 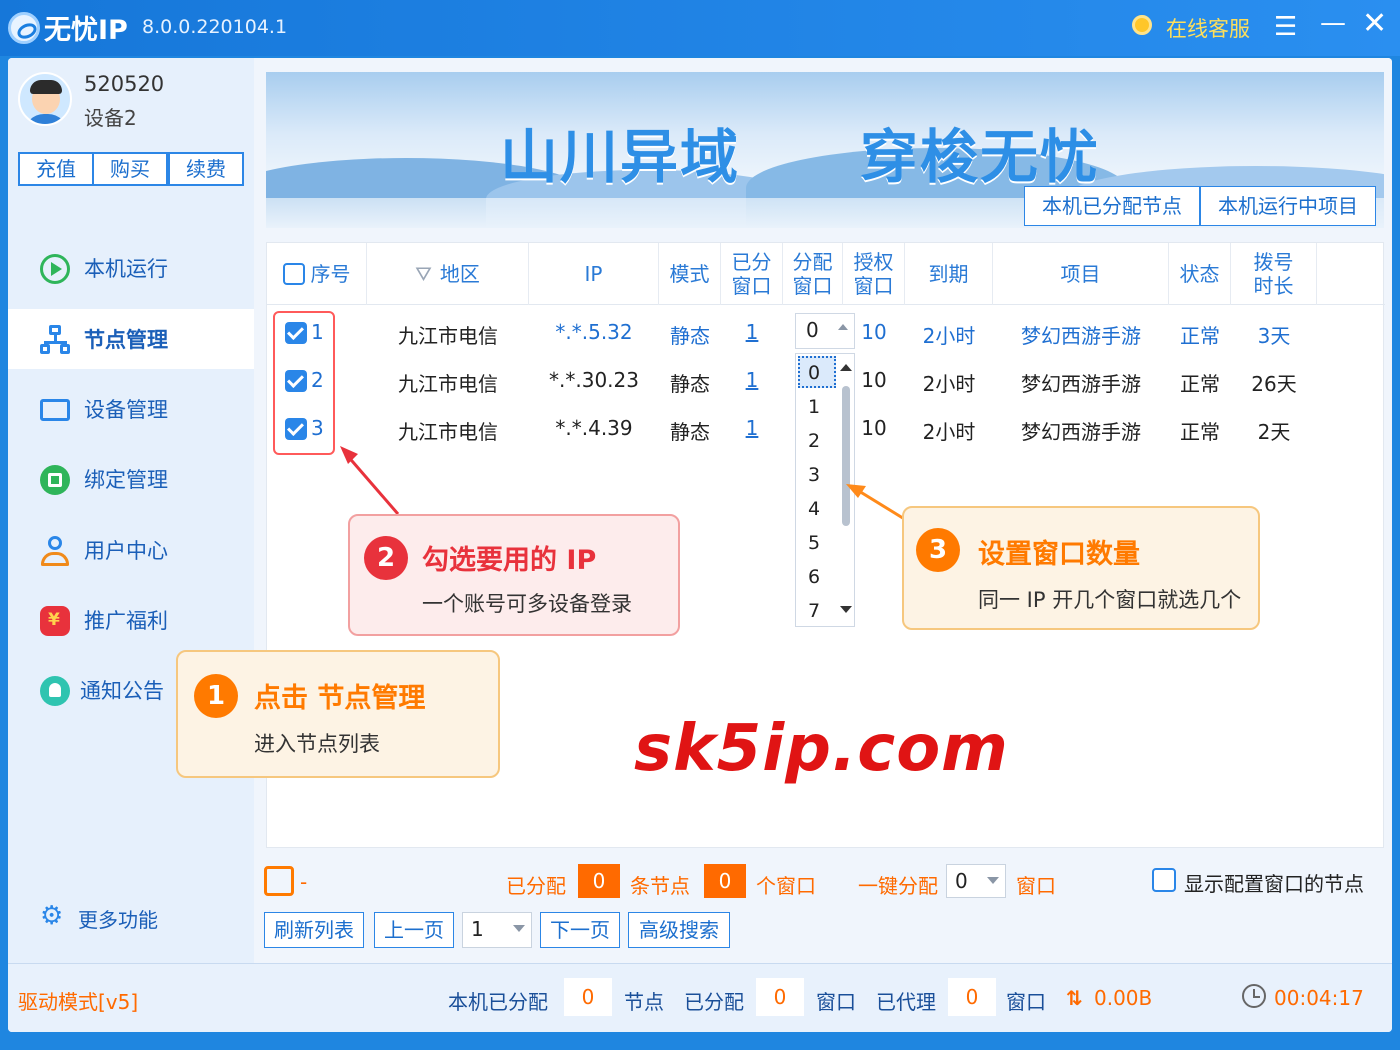 I want to click on sidebar-item-local-run: 本机运行, so click(x=131, y=268).